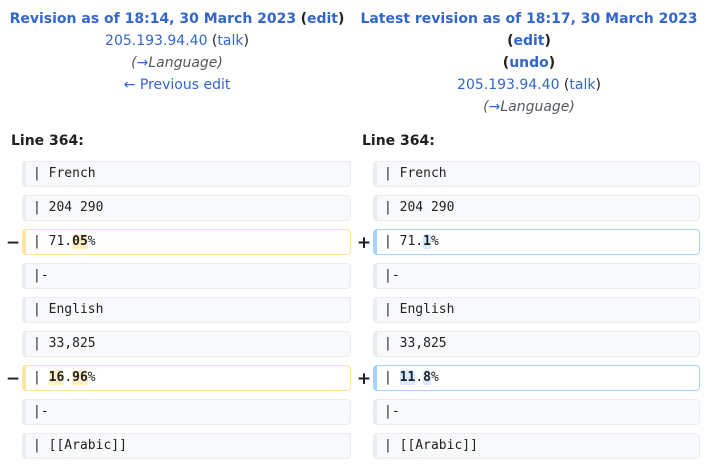 Image resolution: width=704 pixels, height=466 pixels. Describe the element at coordinates (582, 85) in the screenshot. I see `new-revision-talk-link: talk` at that location.